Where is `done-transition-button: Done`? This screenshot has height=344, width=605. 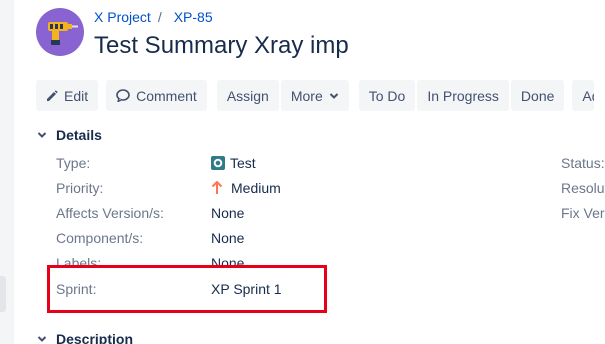
done-transition-button: Done is located at coordinates (537, 95).